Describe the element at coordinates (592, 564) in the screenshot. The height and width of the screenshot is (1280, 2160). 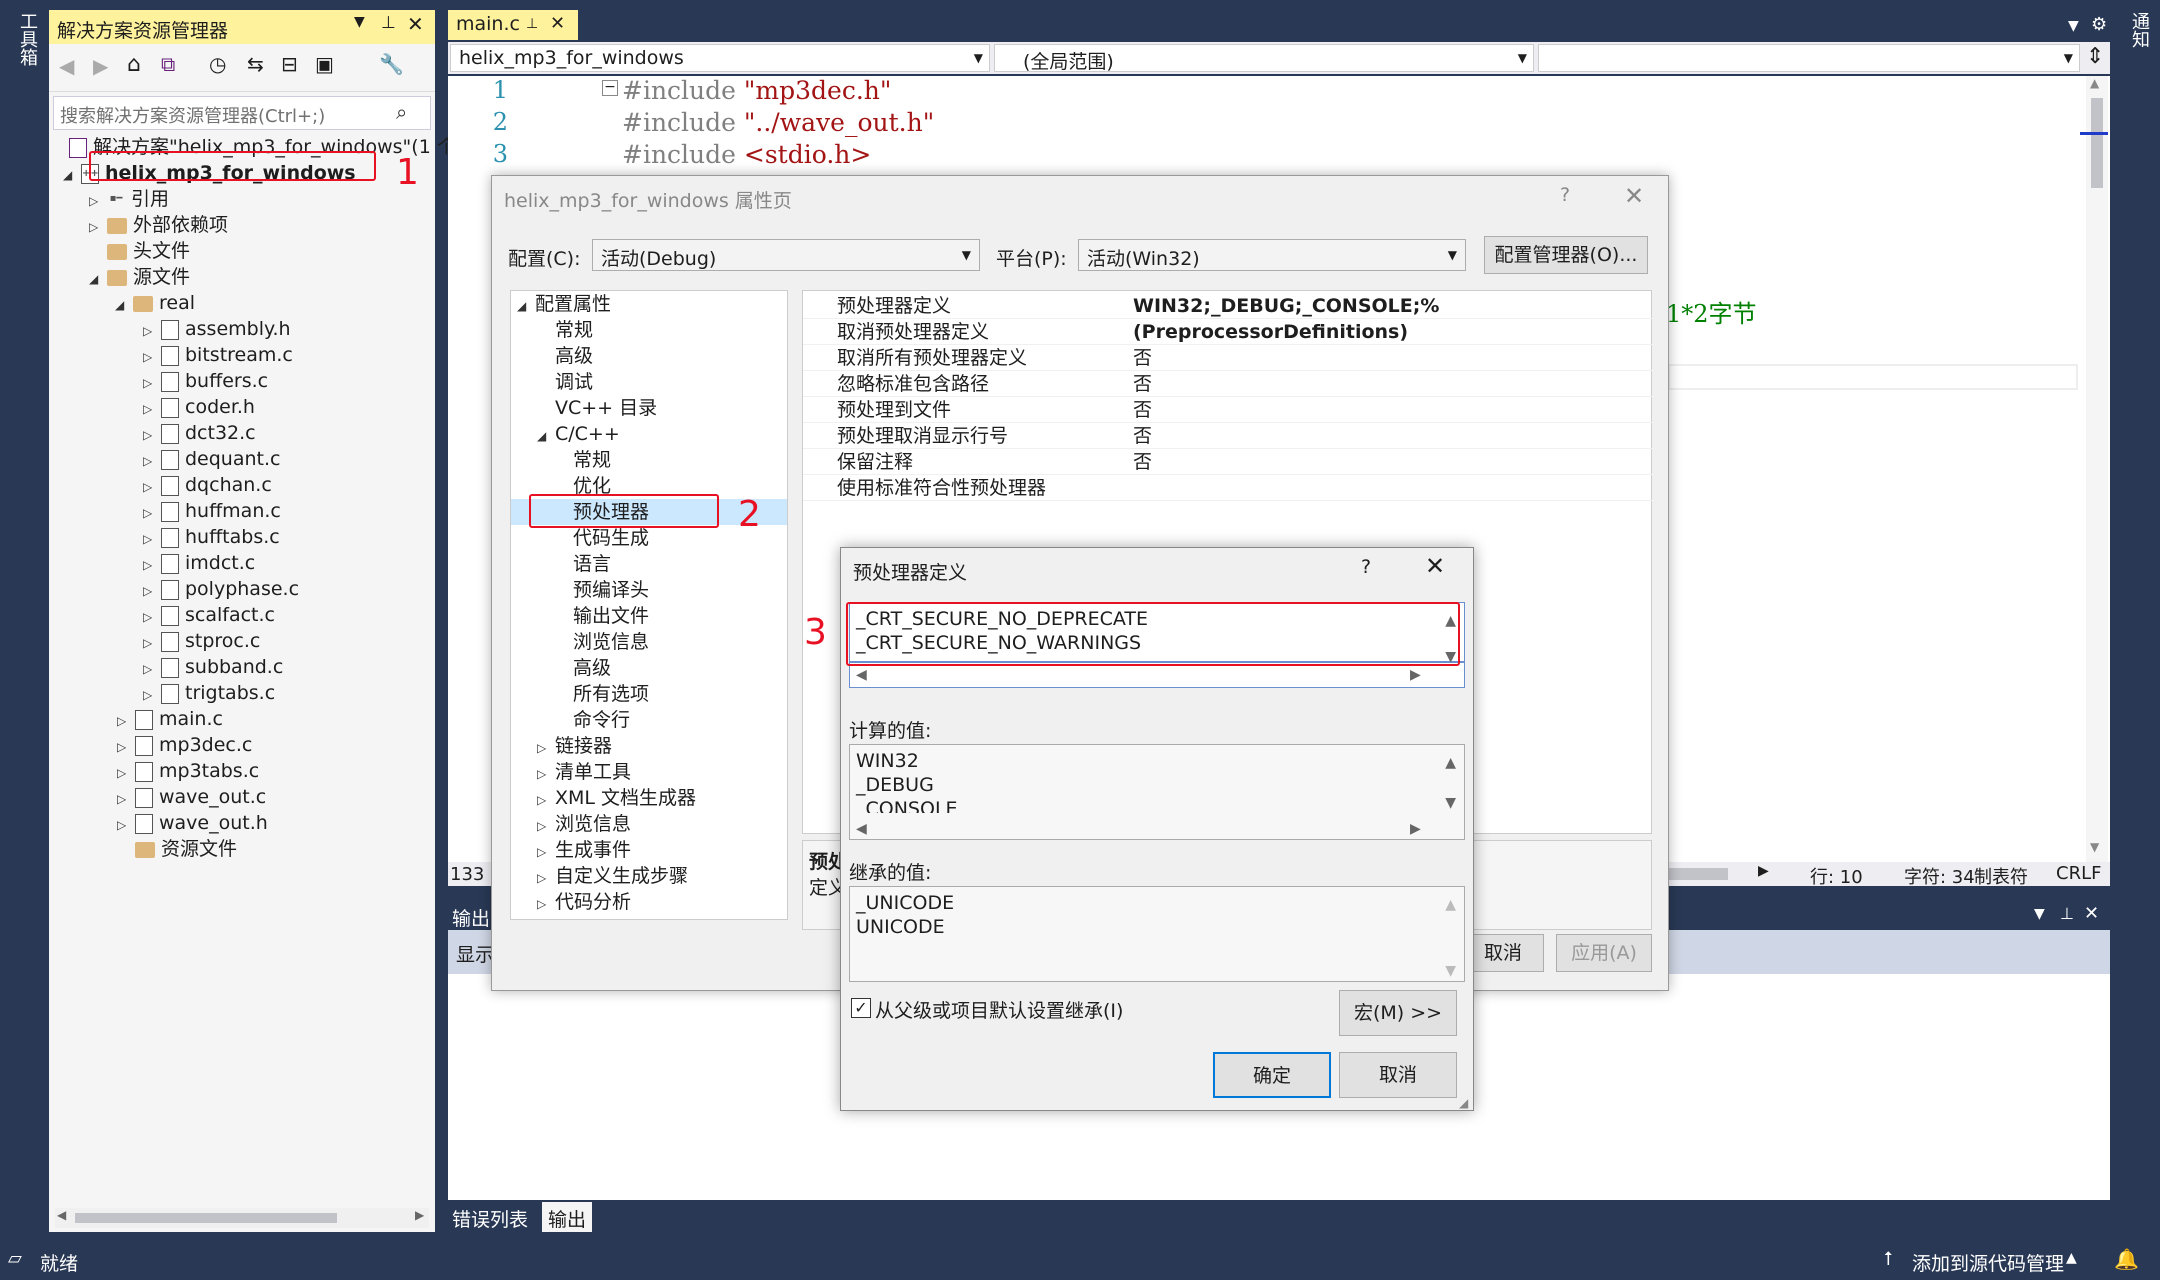
I see `tree-item-language: 语言` at that location.